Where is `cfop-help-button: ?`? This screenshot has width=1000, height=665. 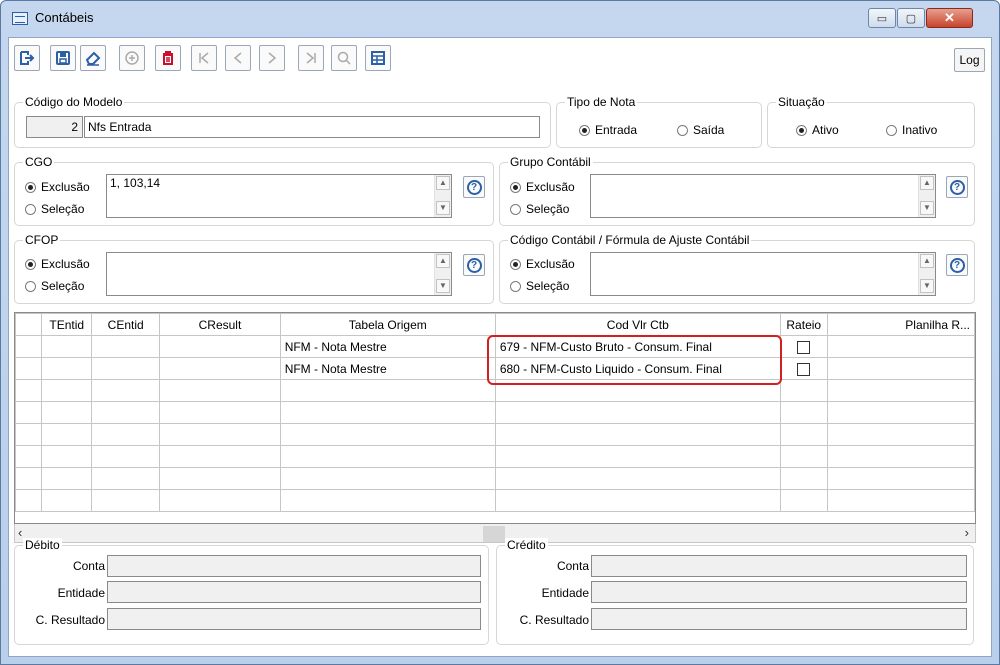 cfop-help-button: ? is located at coordinates (474, 265).